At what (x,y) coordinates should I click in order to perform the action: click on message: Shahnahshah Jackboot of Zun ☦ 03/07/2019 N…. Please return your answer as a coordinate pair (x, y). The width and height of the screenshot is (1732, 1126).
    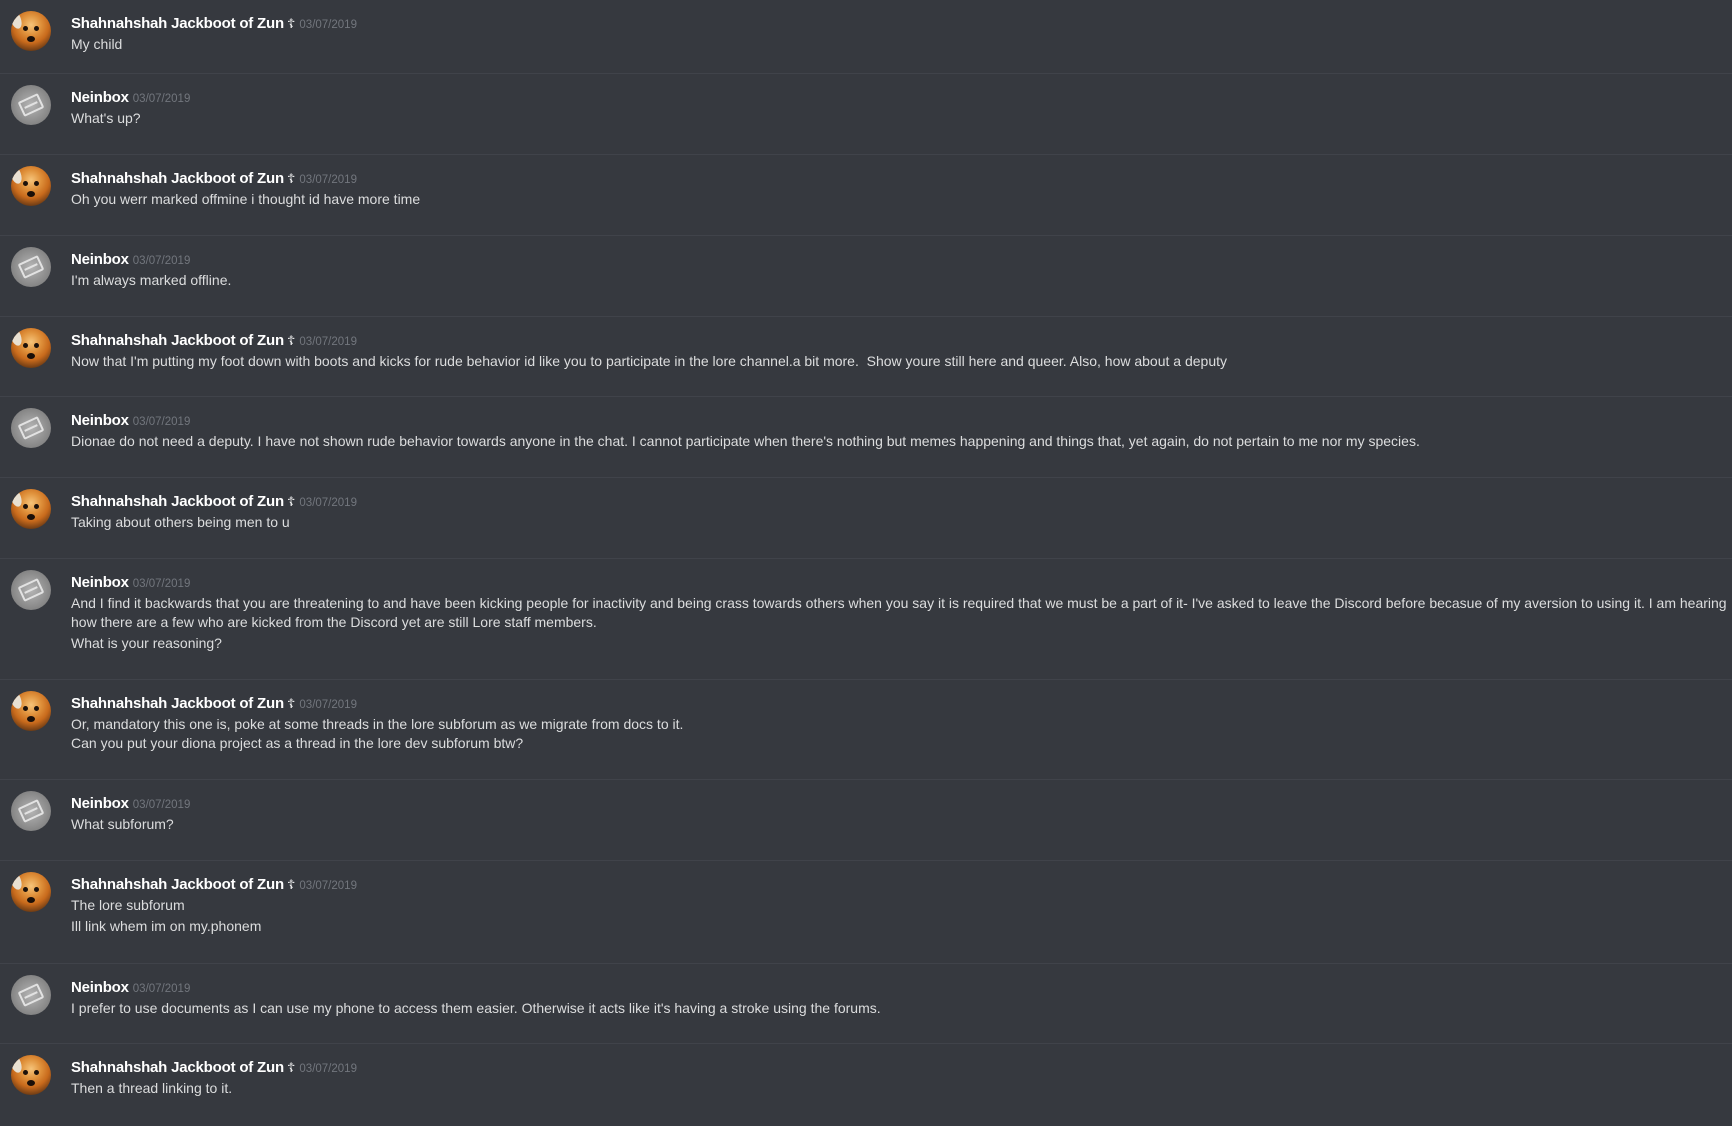
    Looking at the image, I should click on (866, 357).